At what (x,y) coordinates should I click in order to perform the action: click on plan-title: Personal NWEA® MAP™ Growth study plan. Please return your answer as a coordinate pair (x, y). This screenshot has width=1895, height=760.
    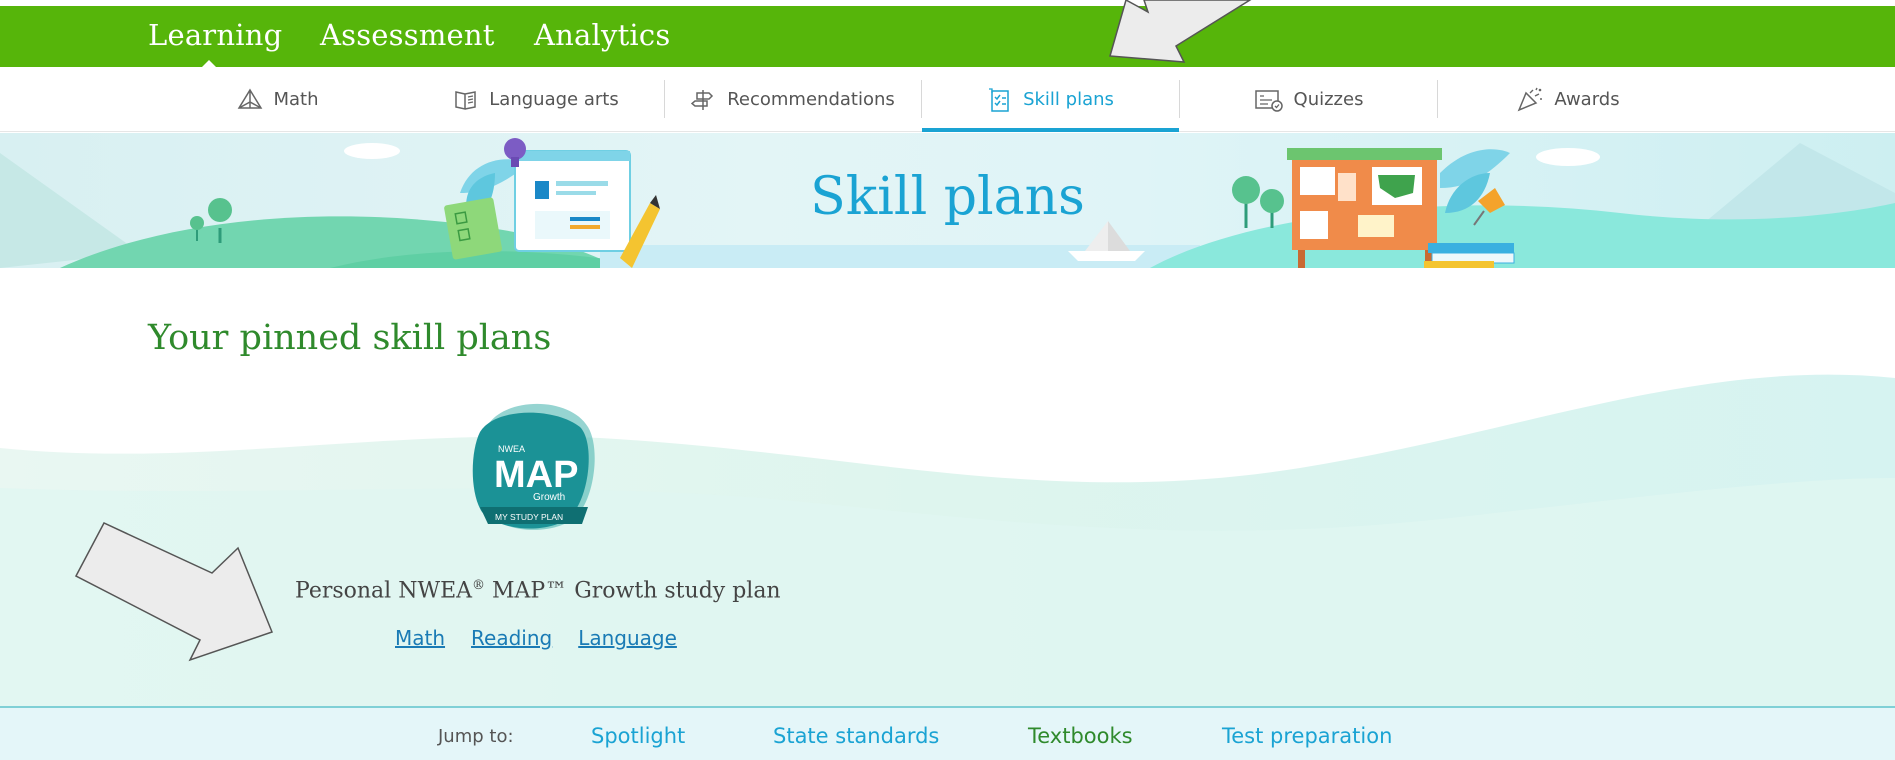
    Looking at the image, I should click on (538, 590).